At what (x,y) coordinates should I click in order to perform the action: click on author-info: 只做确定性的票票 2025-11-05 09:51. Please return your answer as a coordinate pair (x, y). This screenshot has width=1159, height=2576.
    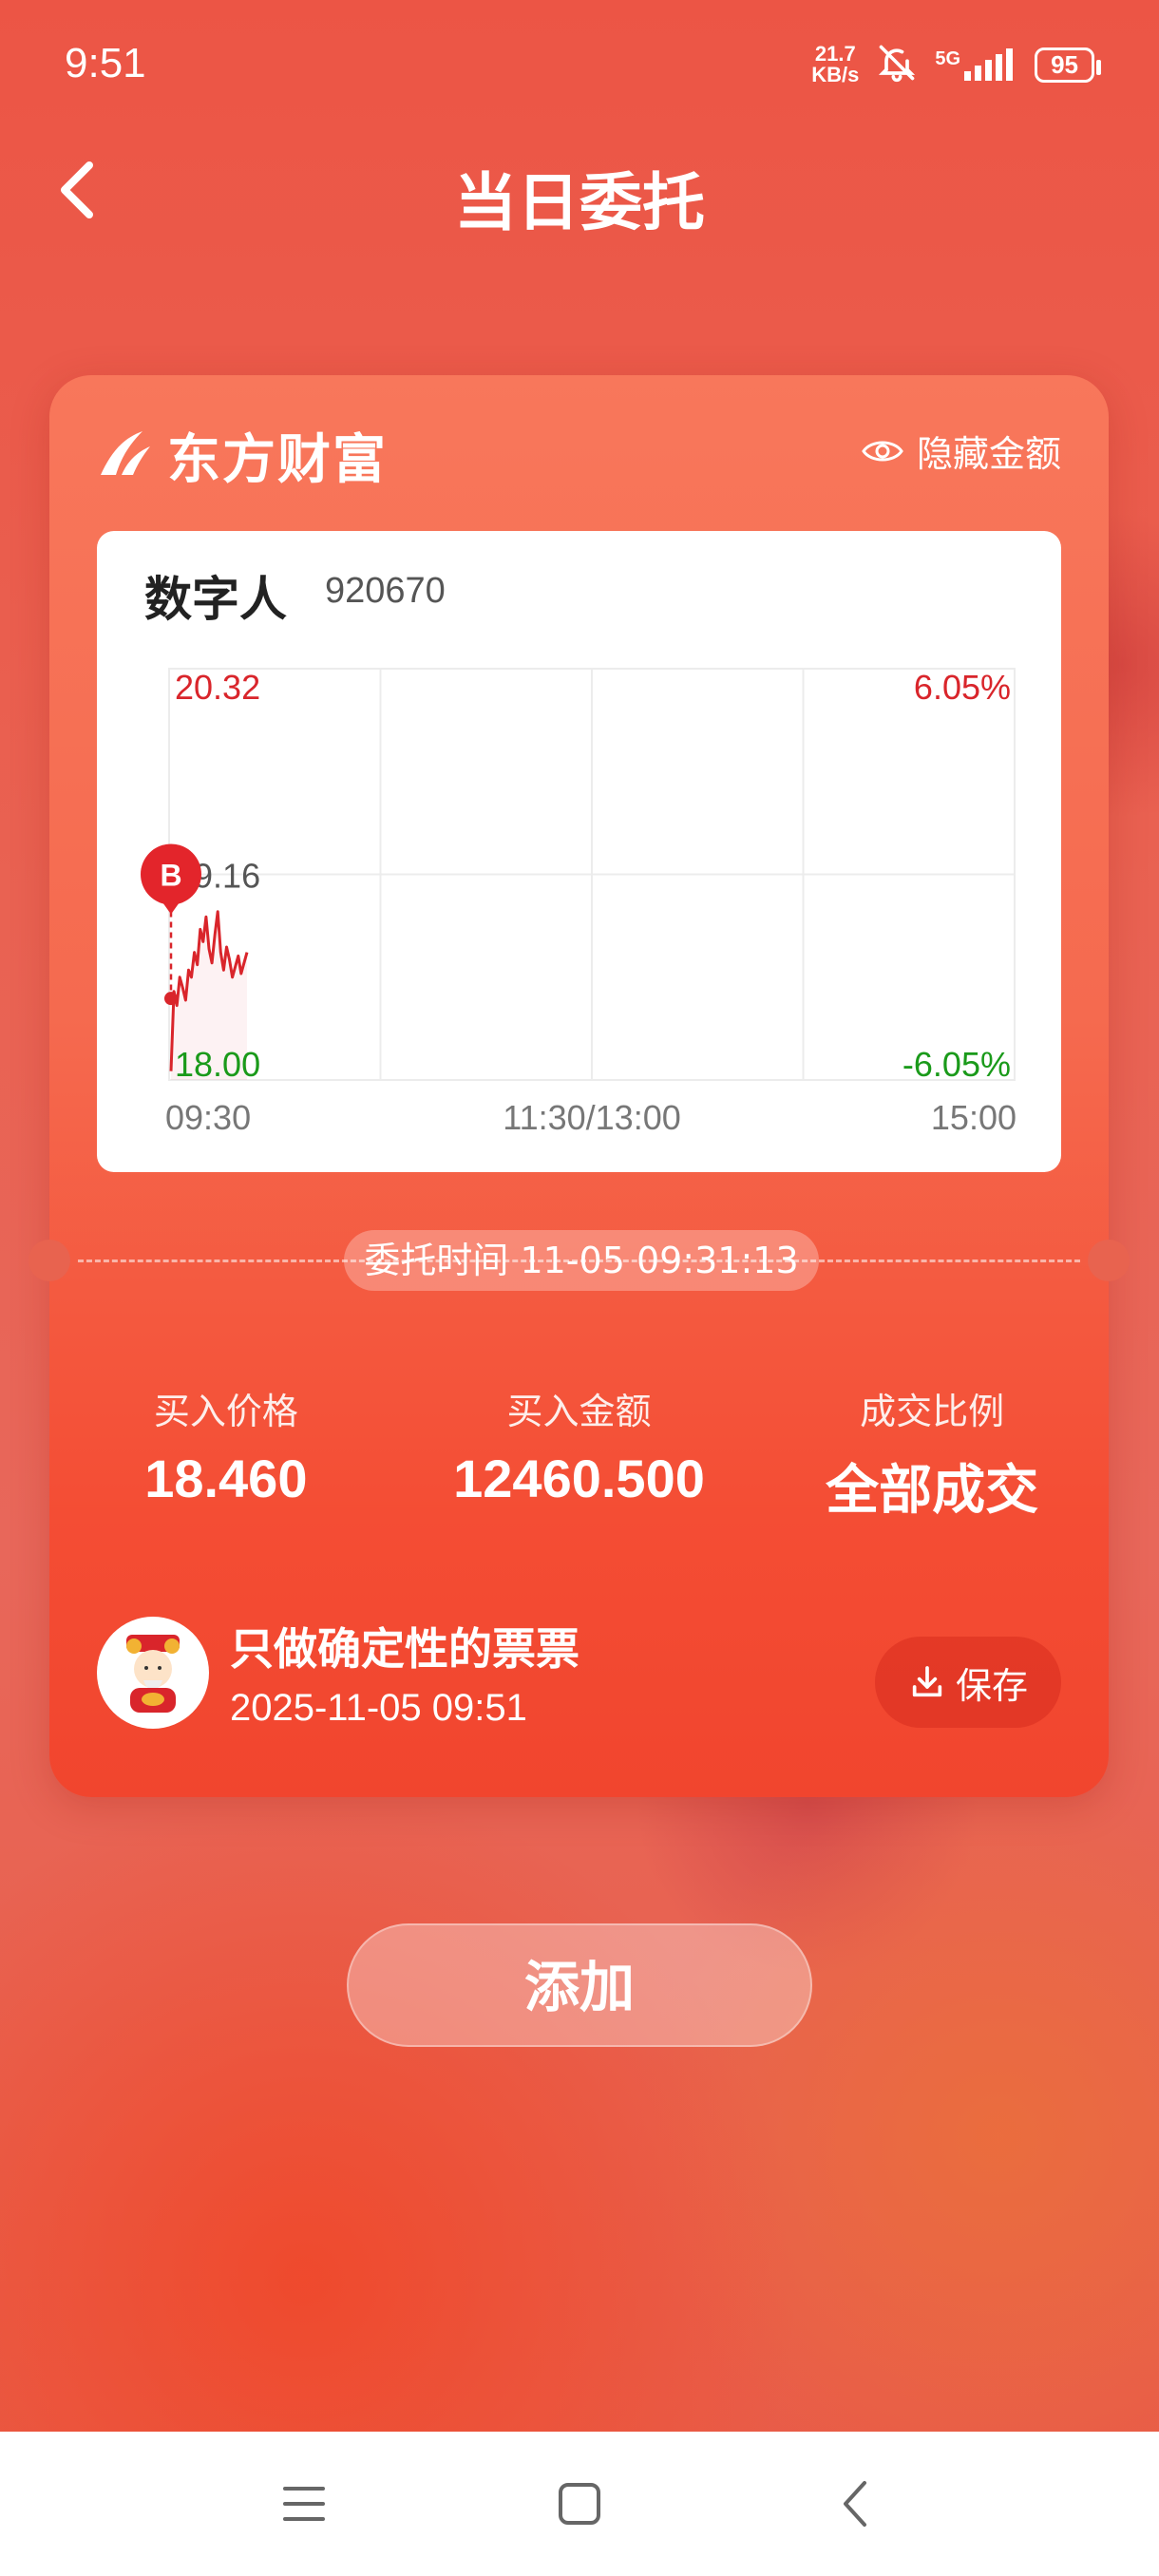
    Looking at the image, I should click on (338, 1672).